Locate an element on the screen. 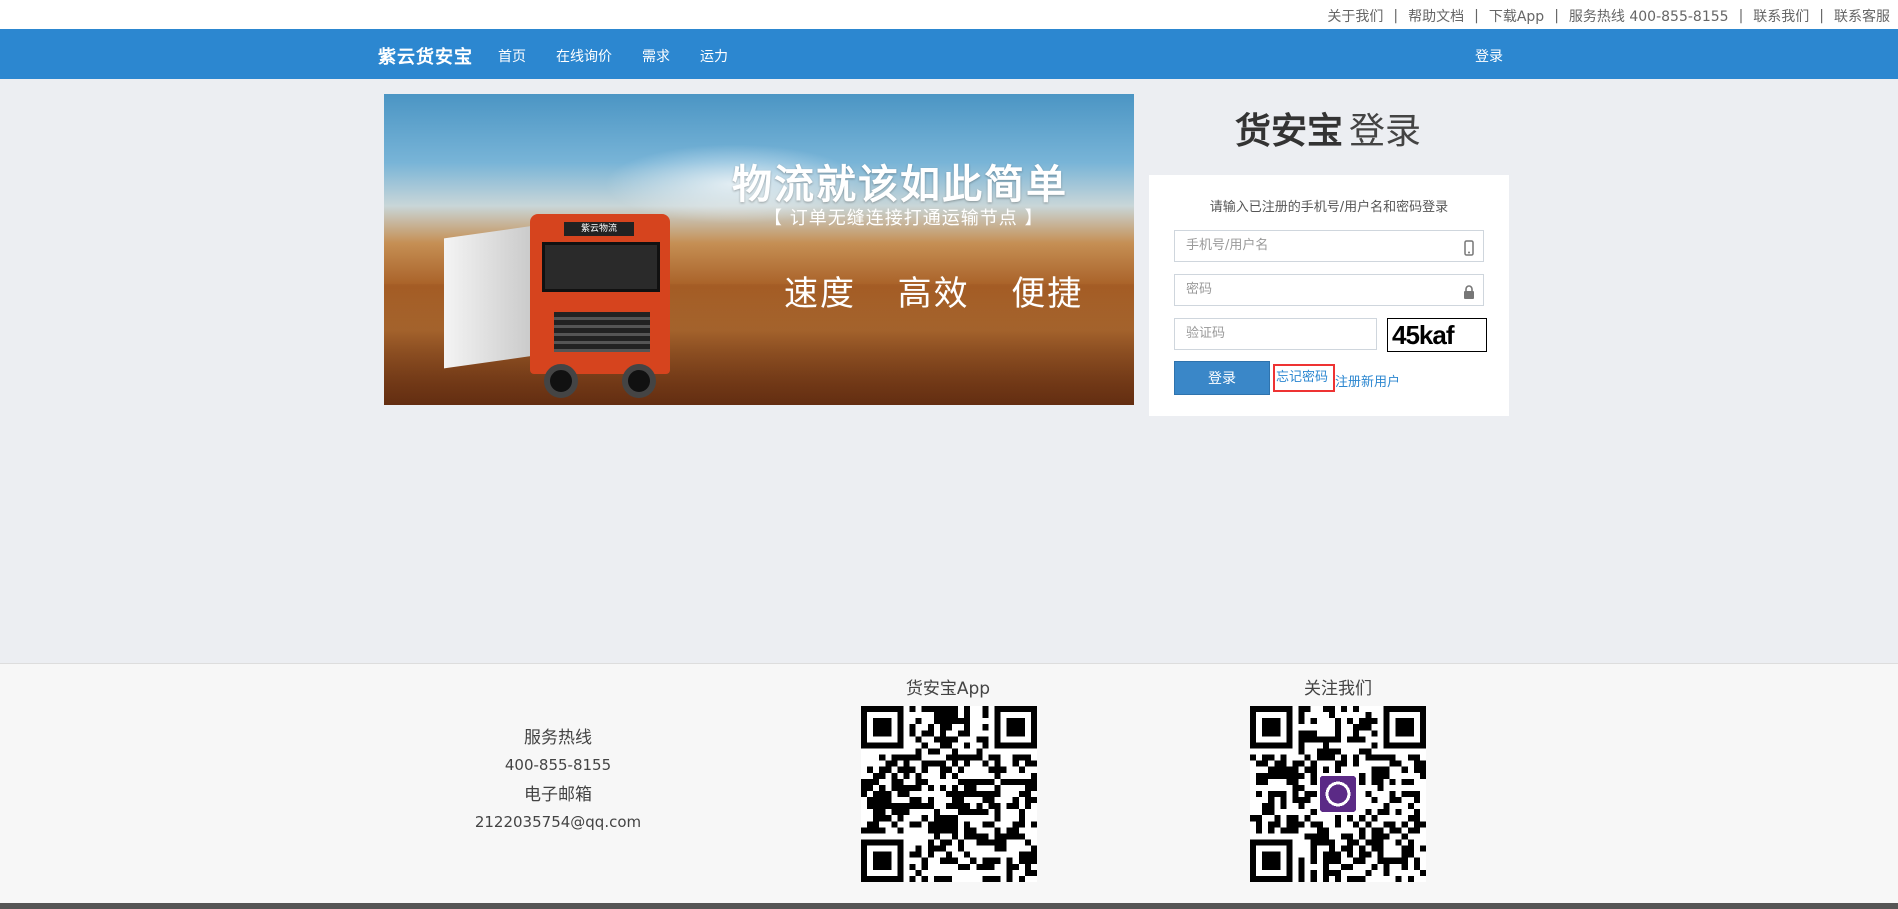 The height and width of the screenshot is (909, 1898). login-title-brand: 货安宝 is located at coordinates (1289, 131).